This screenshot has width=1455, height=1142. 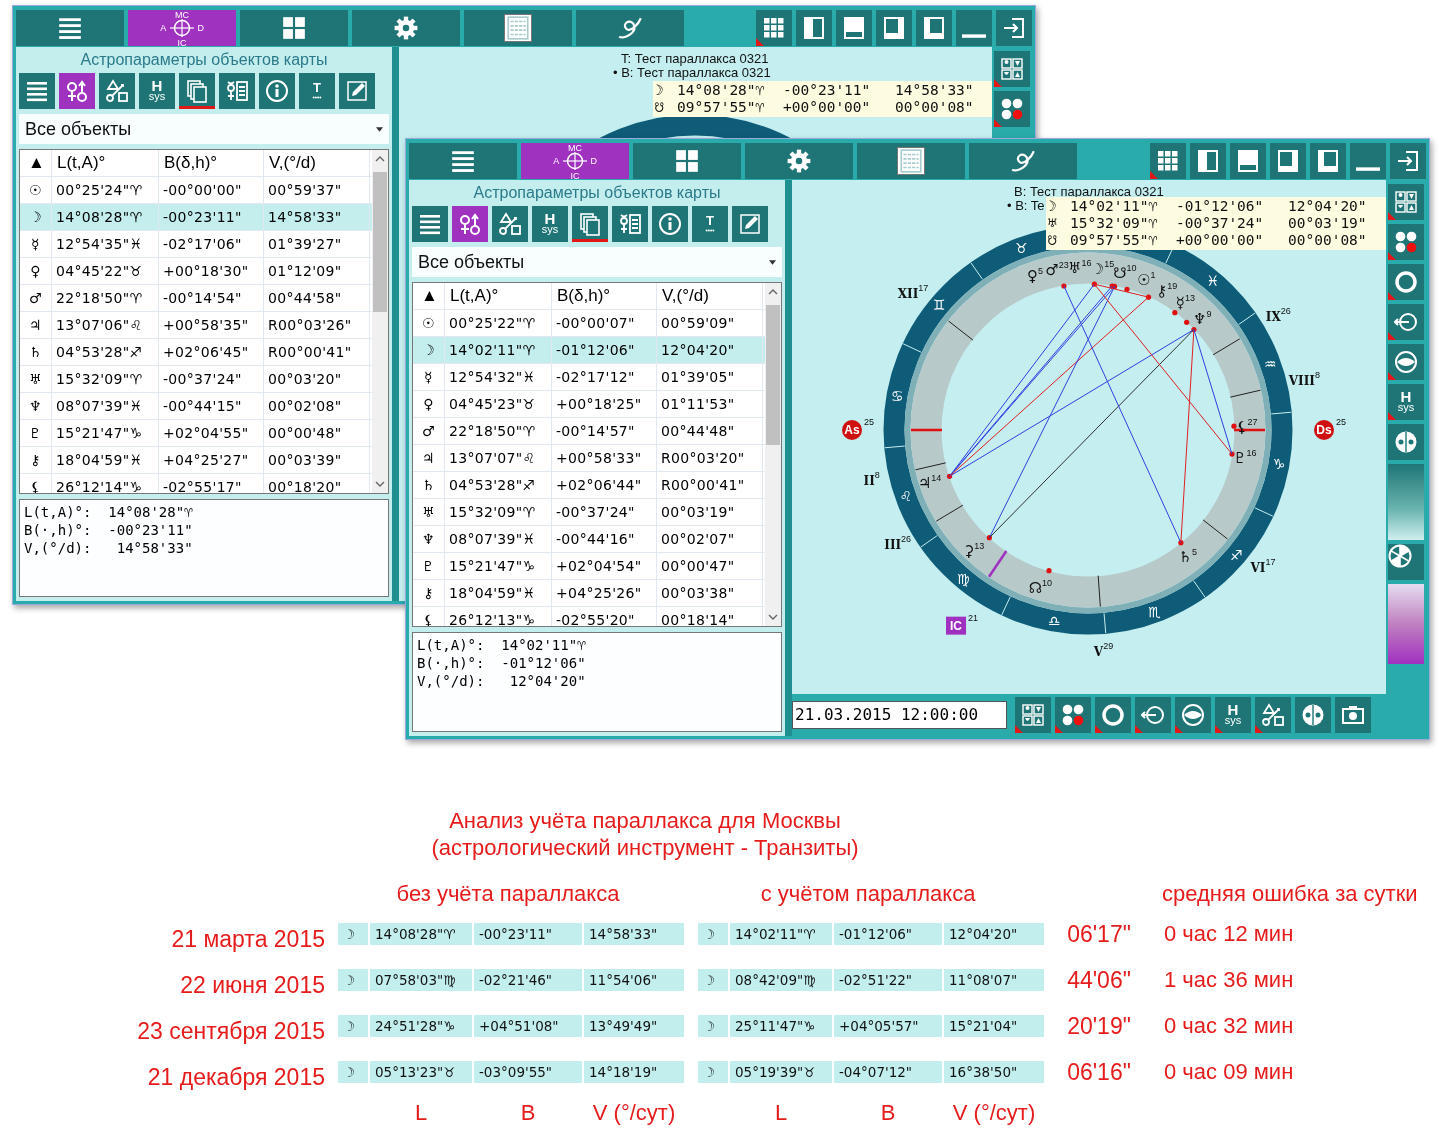 I want to click on table-row: ♄ 04°53'28"♐ +02°06'45" R00°00'41", so click(x=196, y=352).